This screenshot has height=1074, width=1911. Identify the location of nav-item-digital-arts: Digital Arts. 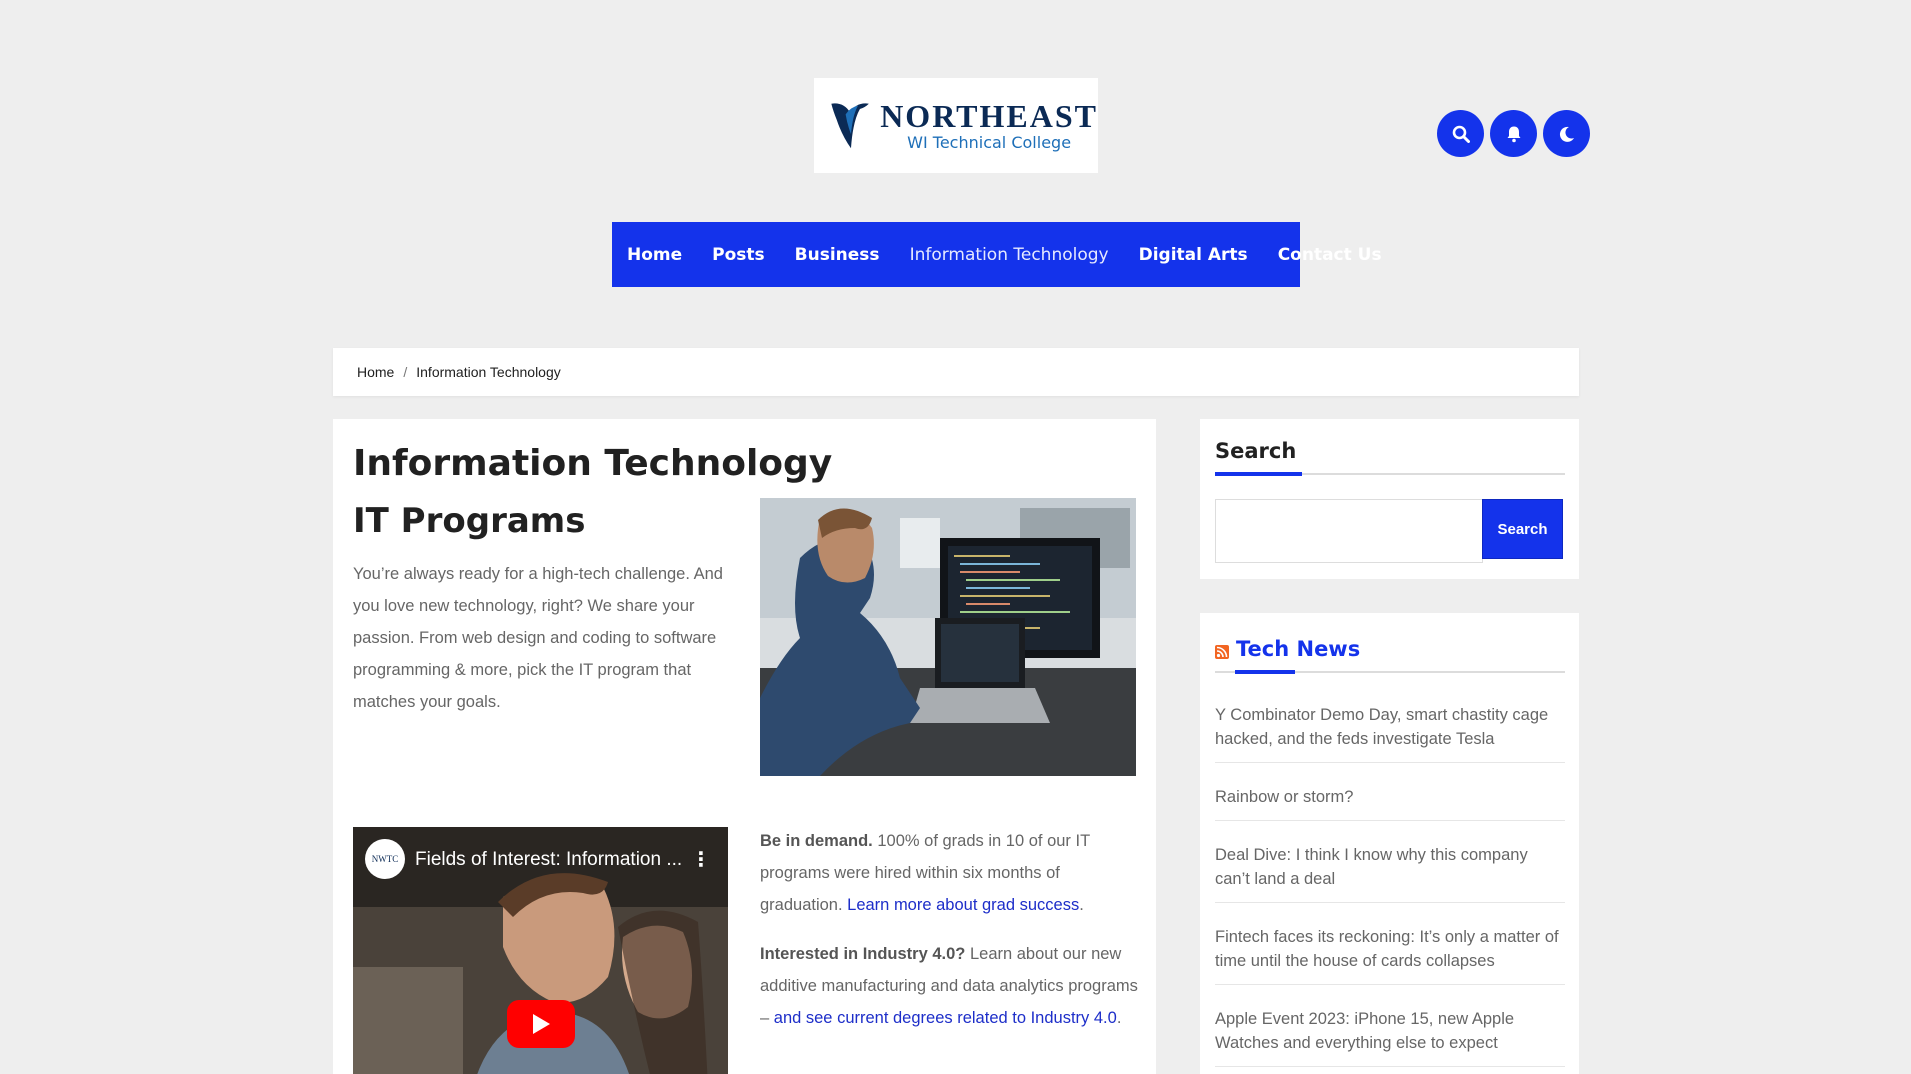
(1193, 255).